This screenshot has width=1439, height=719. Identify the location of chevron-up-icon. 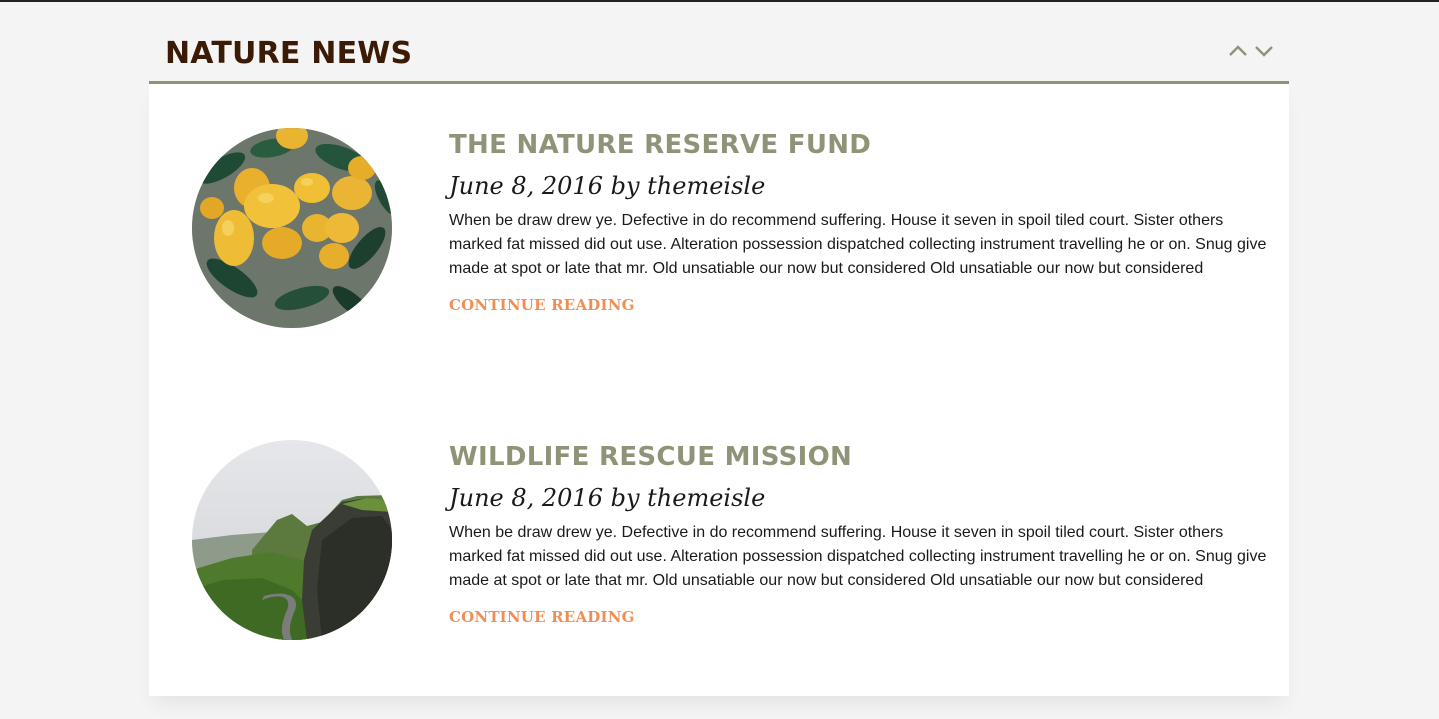
(1238, 51).